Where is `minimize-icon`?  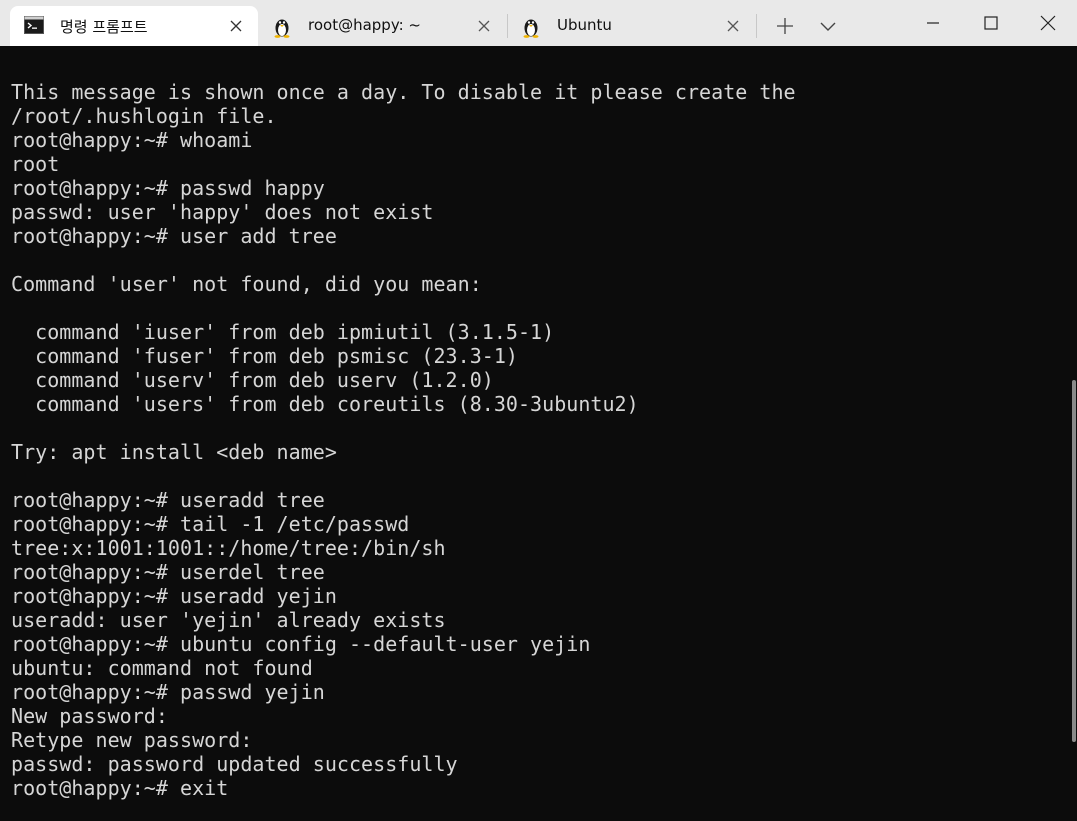 minimize-icon is located at coordinates (933, 23).